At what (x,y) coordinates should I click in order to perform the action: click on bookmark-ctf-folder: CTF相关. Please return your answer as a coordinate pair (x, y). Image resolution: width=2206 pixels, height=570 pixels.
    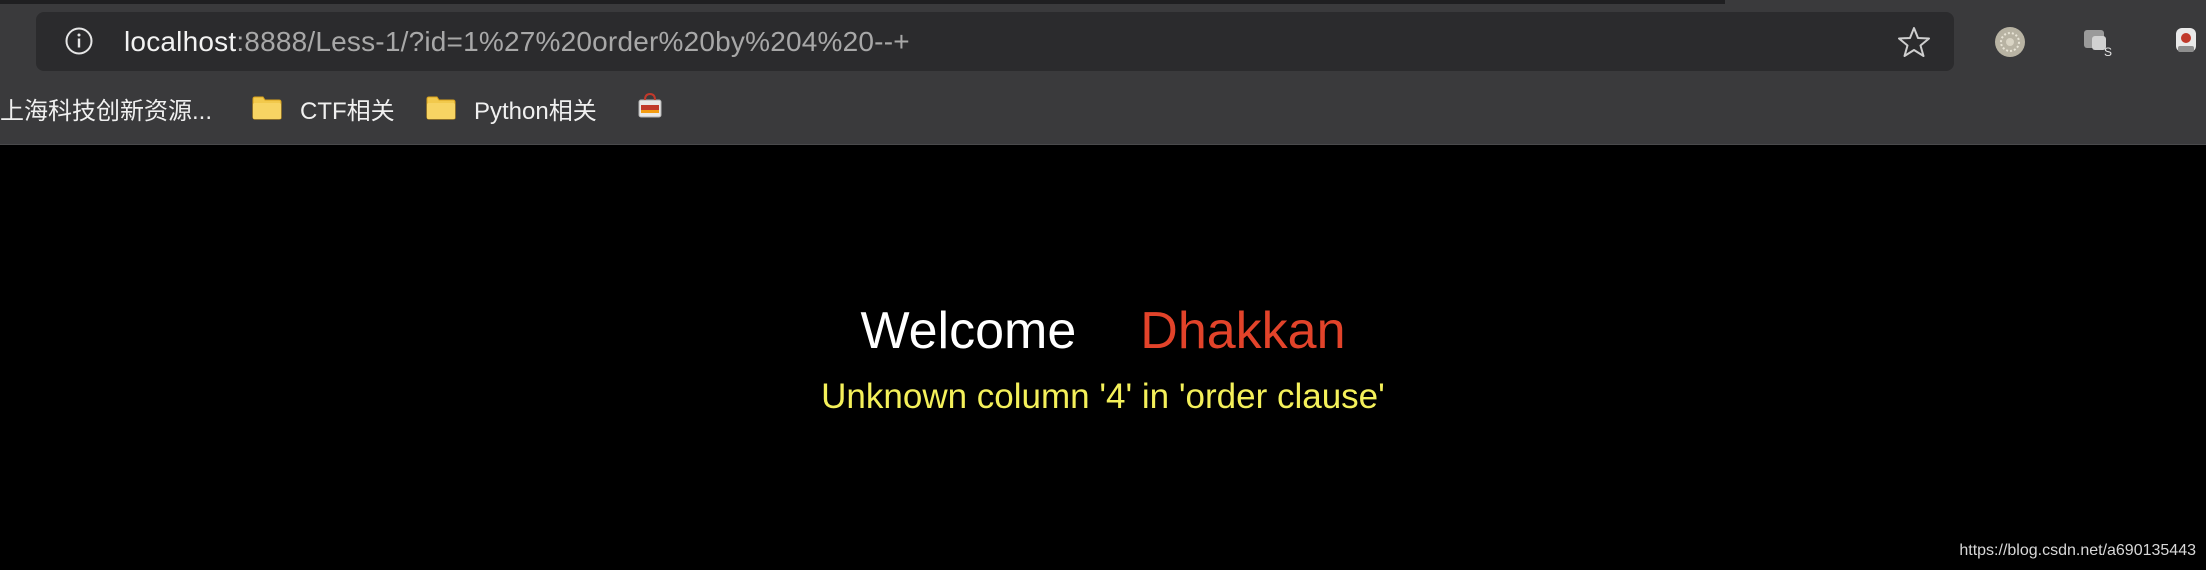
    Looking at the image, I should click on (323, 108).